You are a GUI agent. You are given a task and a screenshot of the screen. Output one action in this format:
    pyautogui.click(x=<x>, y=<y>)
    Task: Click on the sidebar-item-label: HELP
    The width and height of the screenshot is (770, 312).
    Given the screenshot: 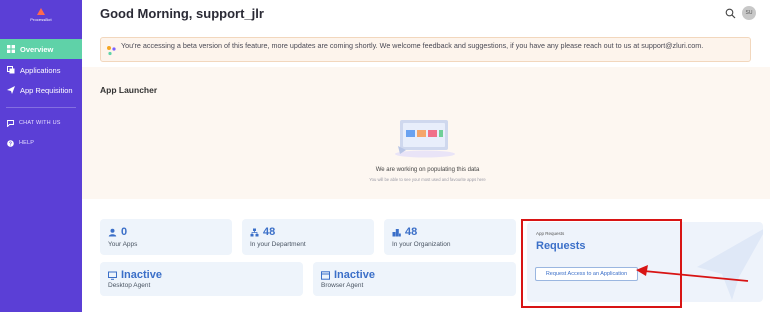 What is the action you would take?
    pyautogui.click(x=27, y=143)
    